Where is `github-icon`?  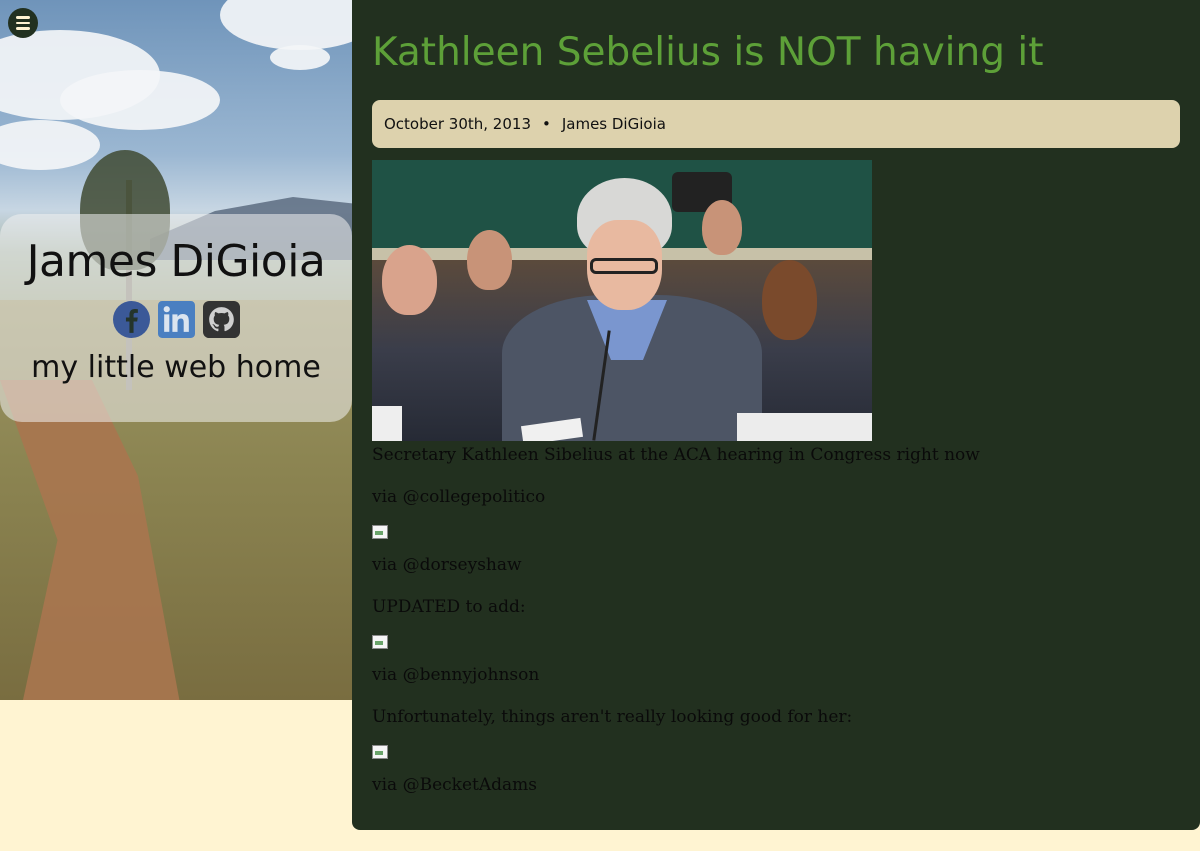 github-icon is located at coordinates (221, 319).